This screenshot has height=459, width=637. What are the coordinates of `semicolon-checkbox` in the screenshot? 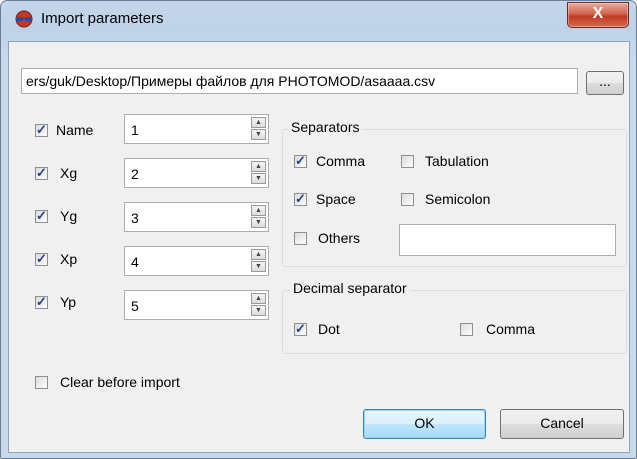 It's located at (407, 199).